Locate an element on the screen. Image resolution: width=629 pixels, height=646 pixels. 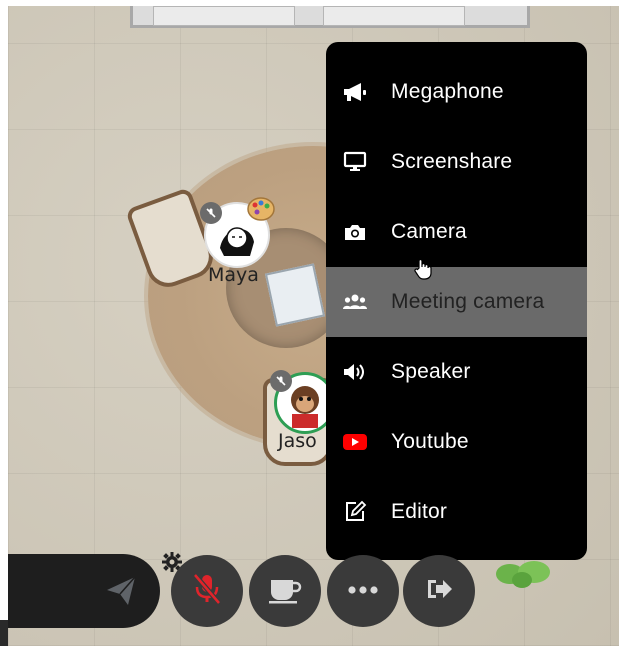
menu-item-label: Camera is located at coordinates (429, 231).